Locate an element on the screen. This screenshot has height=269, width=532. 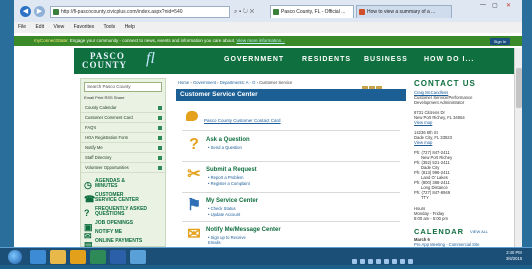
quick-link-customer-service: ☎ CUSTOMER SERVICE CENTER is located at coordinates (123, 199).